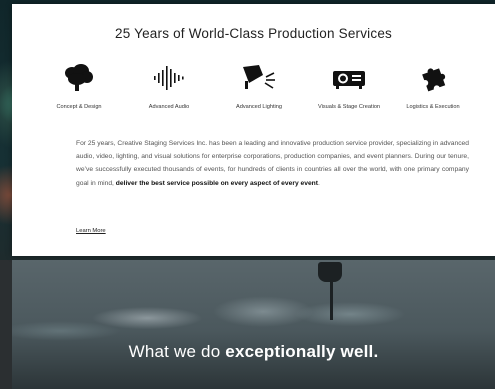 Image resolution: width=495 pixels, height=389 pixels. I want to click on service-logistics-execution: Logistics & Execution, so click(433, 85).